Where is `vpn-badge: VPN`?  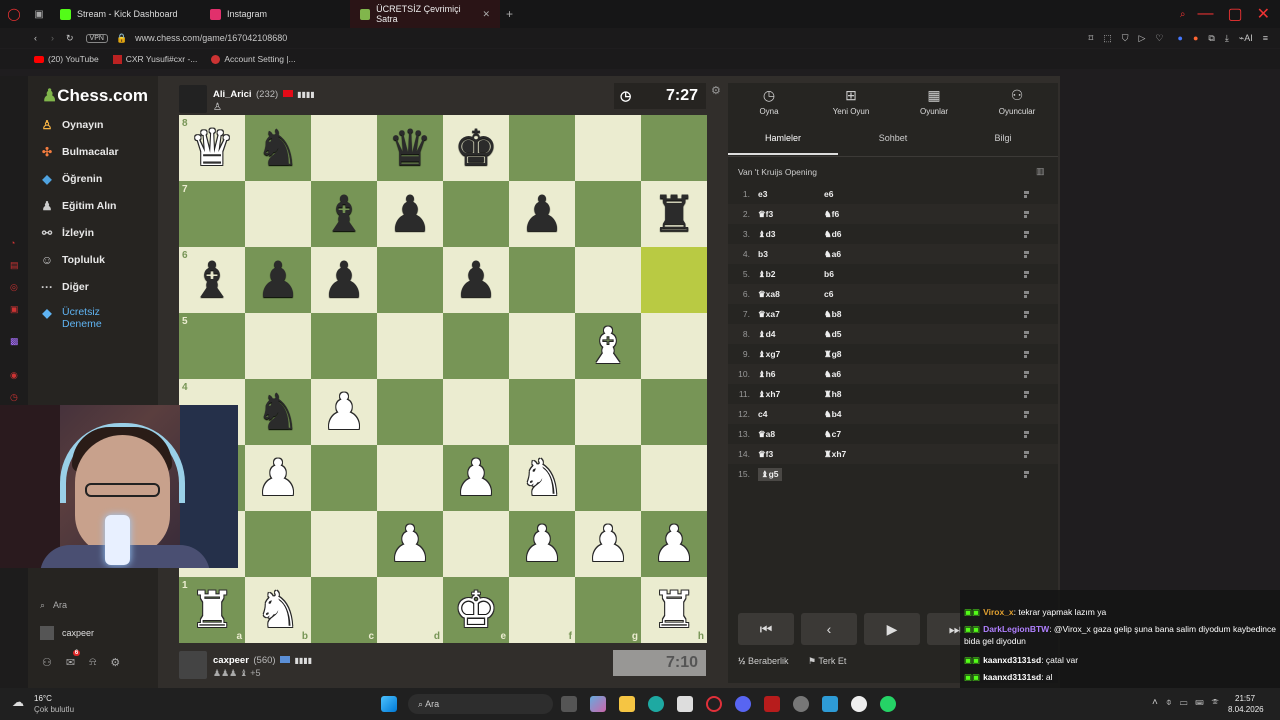
vpn-badge: VPN is located at coordinates (96, 38).